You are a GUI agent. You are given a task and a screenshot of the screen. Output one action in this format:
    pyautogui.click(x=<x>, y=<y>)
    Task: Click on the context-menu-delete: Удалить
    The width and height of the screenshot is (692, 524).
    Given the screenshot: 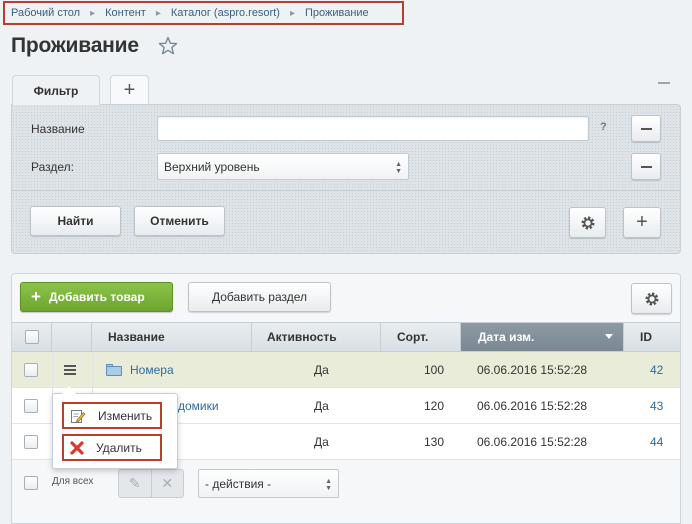 What is the action you would take?
    pyautogui.click(x=112, y=447)
    